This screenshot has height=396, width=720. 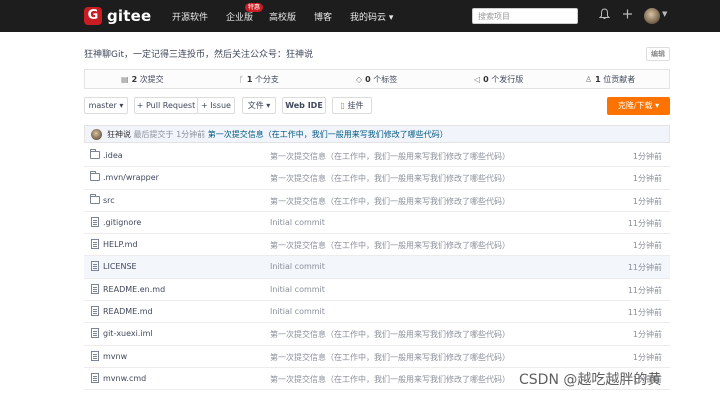 What do you see at coordinates (658, 54) in the screenshot?
I see `edit-description-button: 编辑` at bounding box center [658, 54].